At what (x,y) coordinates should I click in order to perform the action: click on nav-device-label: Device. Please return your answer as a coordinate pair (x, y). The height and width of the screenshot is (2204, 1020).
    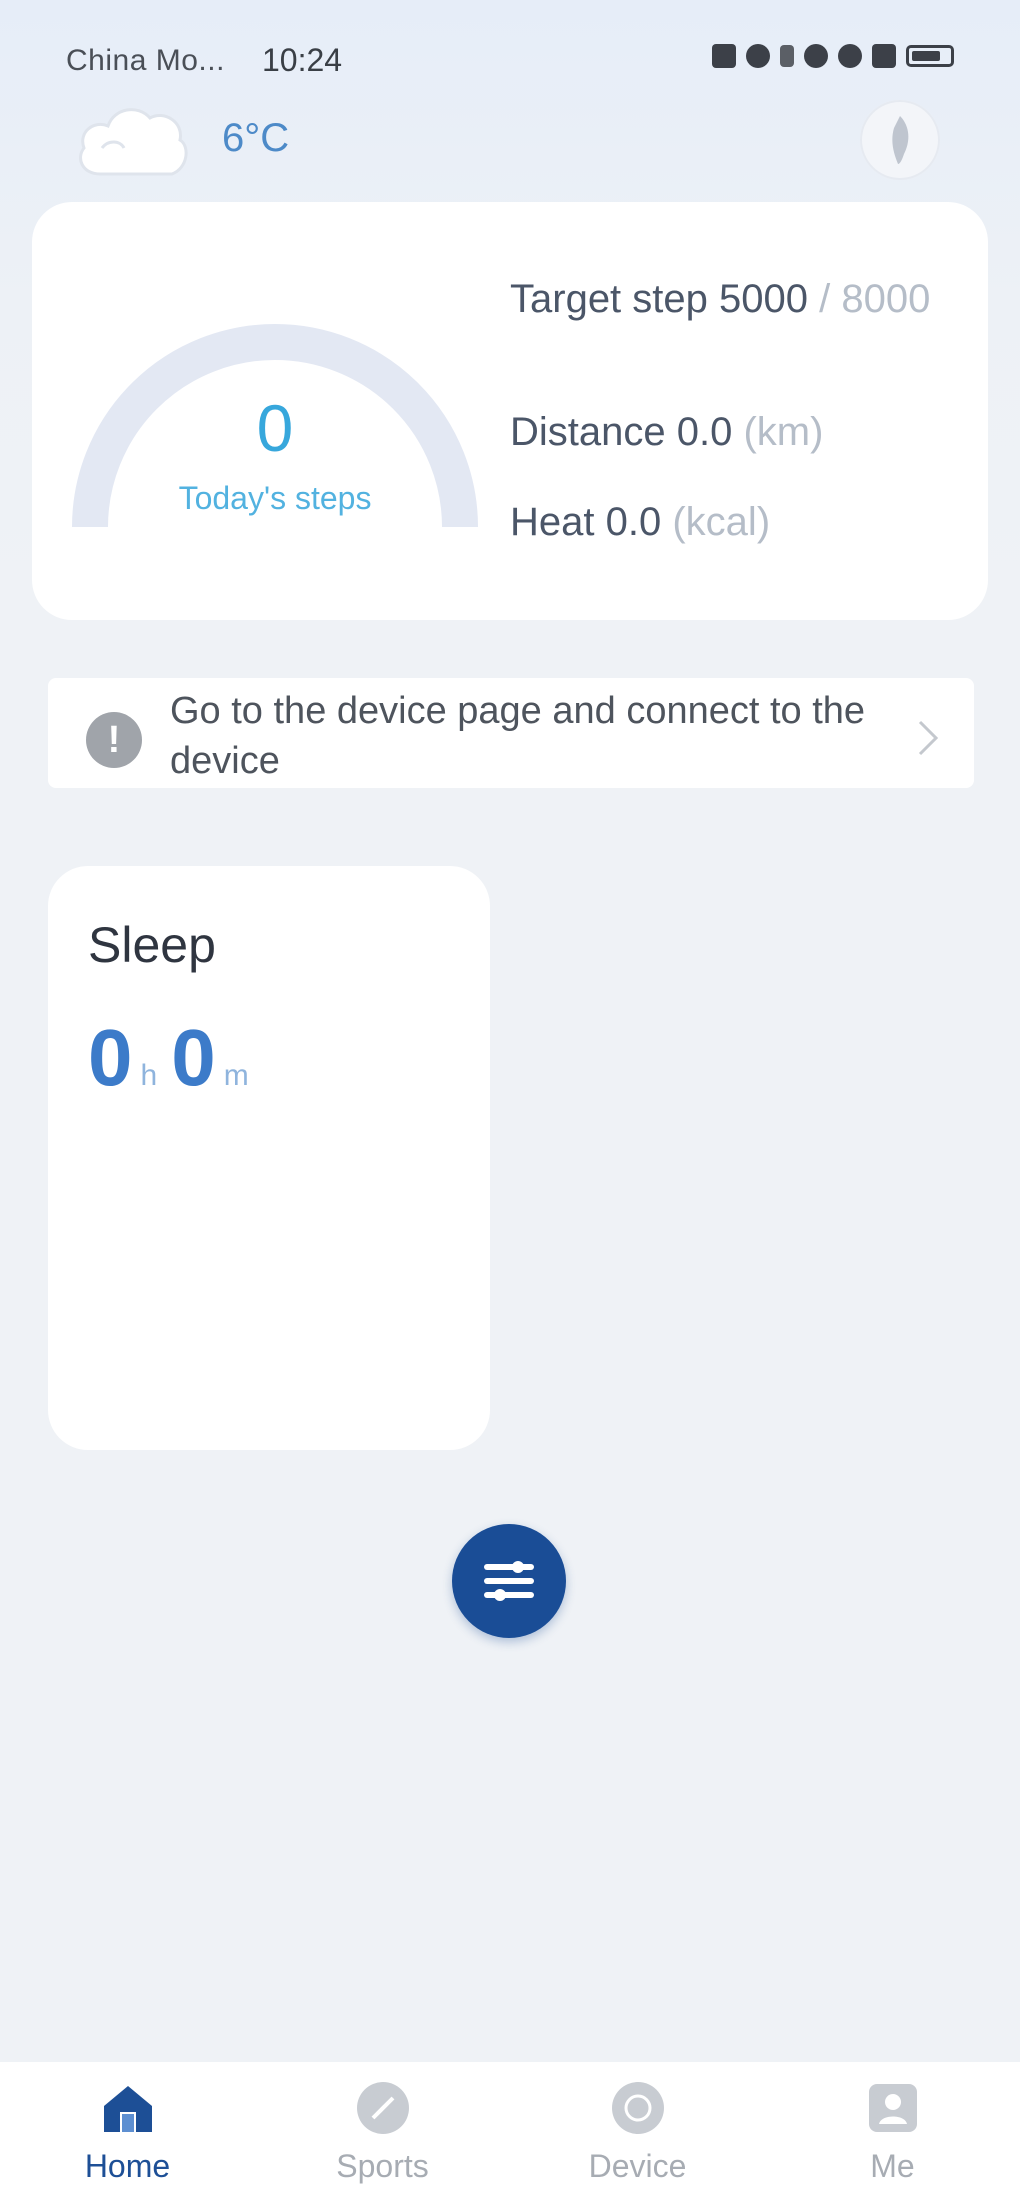
    Looking at the image, I should click on (637, 2166).